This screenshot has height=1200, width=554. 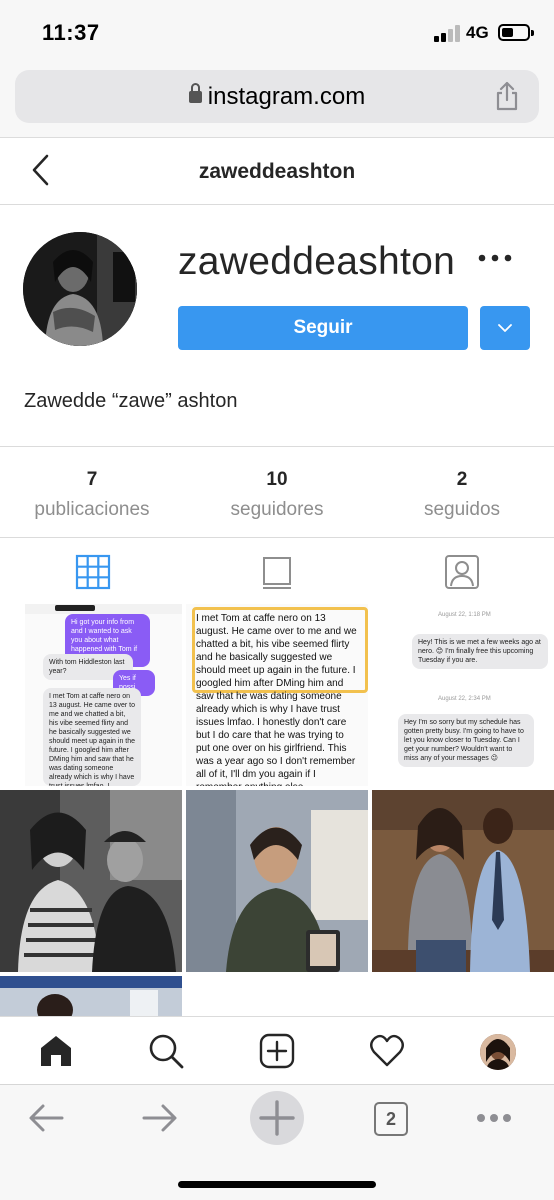 I want to click on header-title: zaweddeashton, so click(x=277, y=171).